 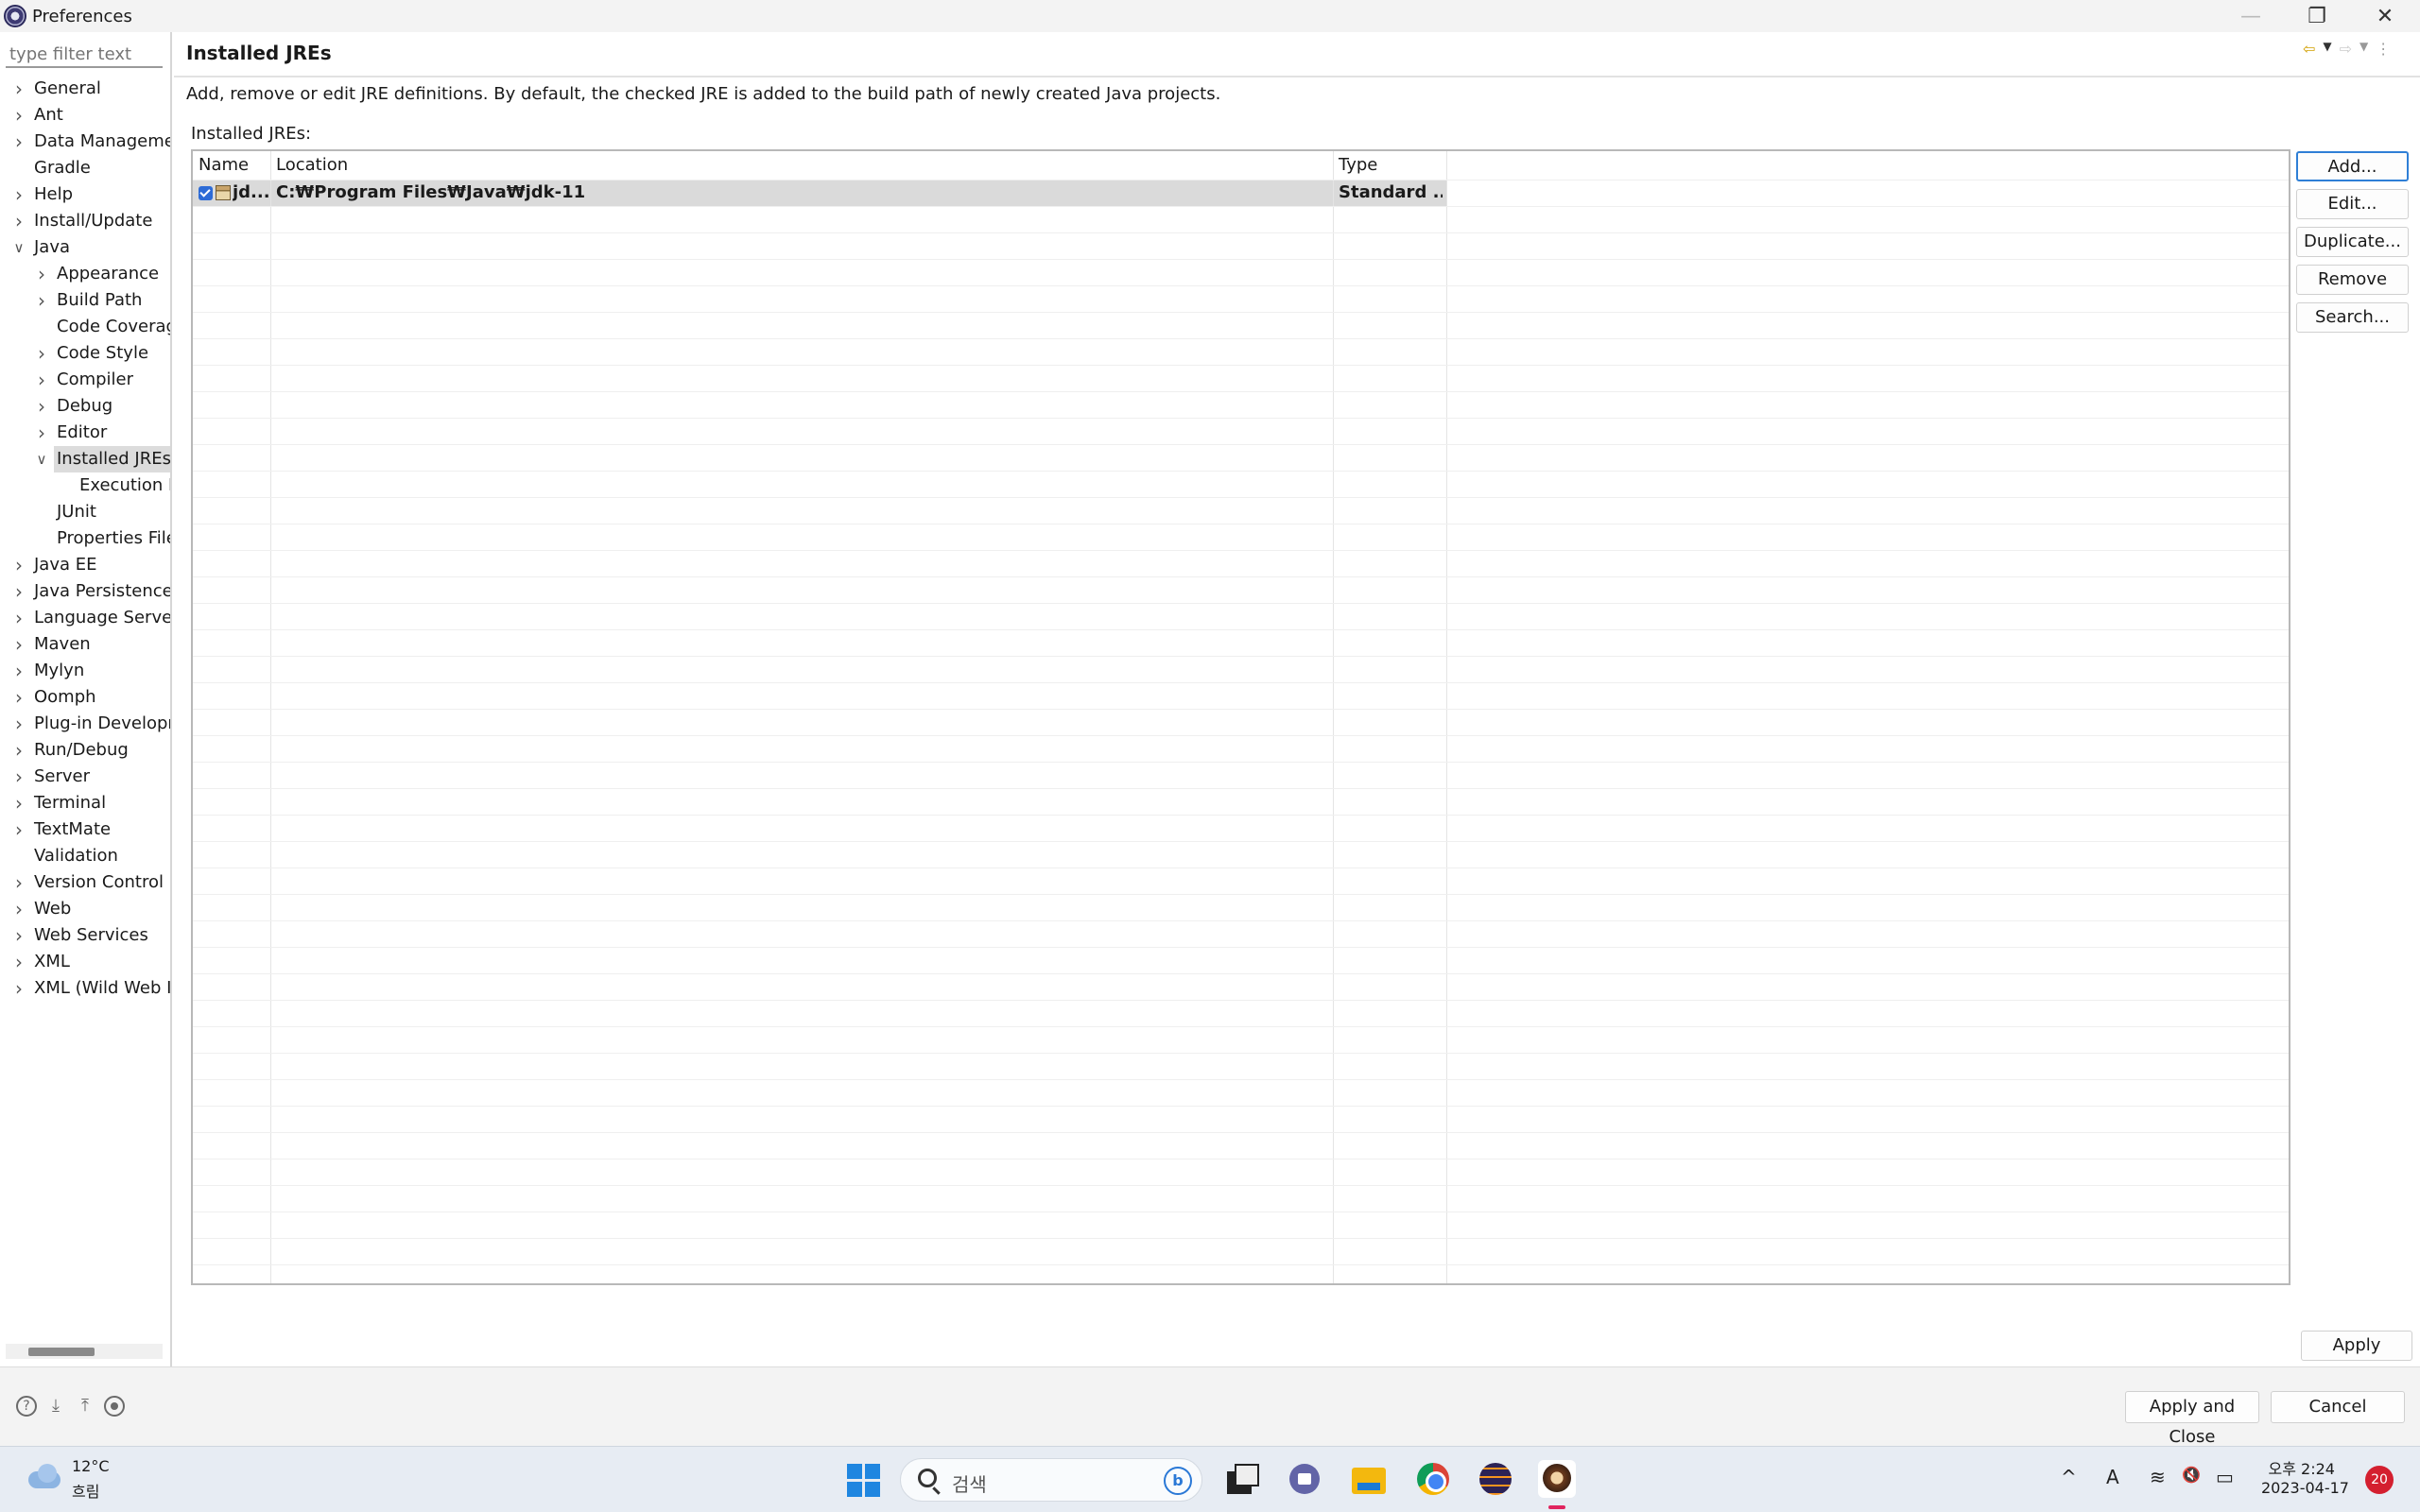 I want to click on tree-item: › Data Manageme, so click(x=85, y=142).